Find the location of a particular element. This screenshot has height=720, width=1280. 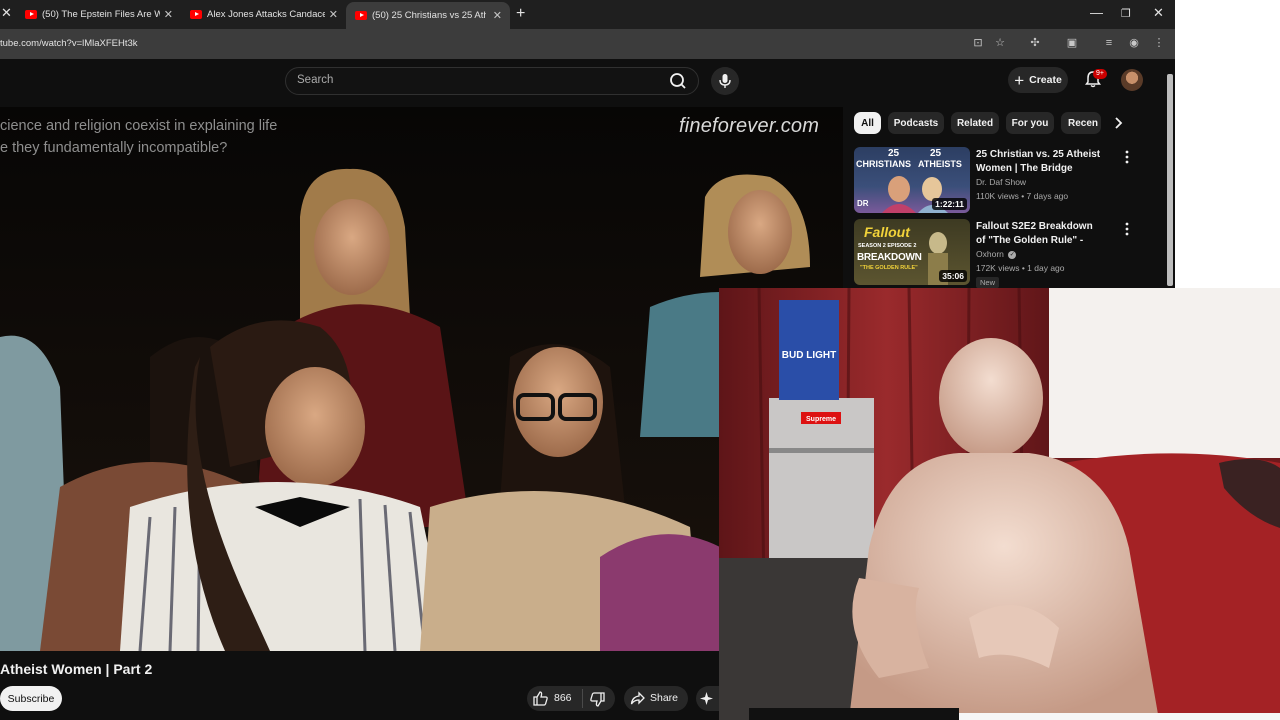

search-icon is located at coordinates (677, 81).